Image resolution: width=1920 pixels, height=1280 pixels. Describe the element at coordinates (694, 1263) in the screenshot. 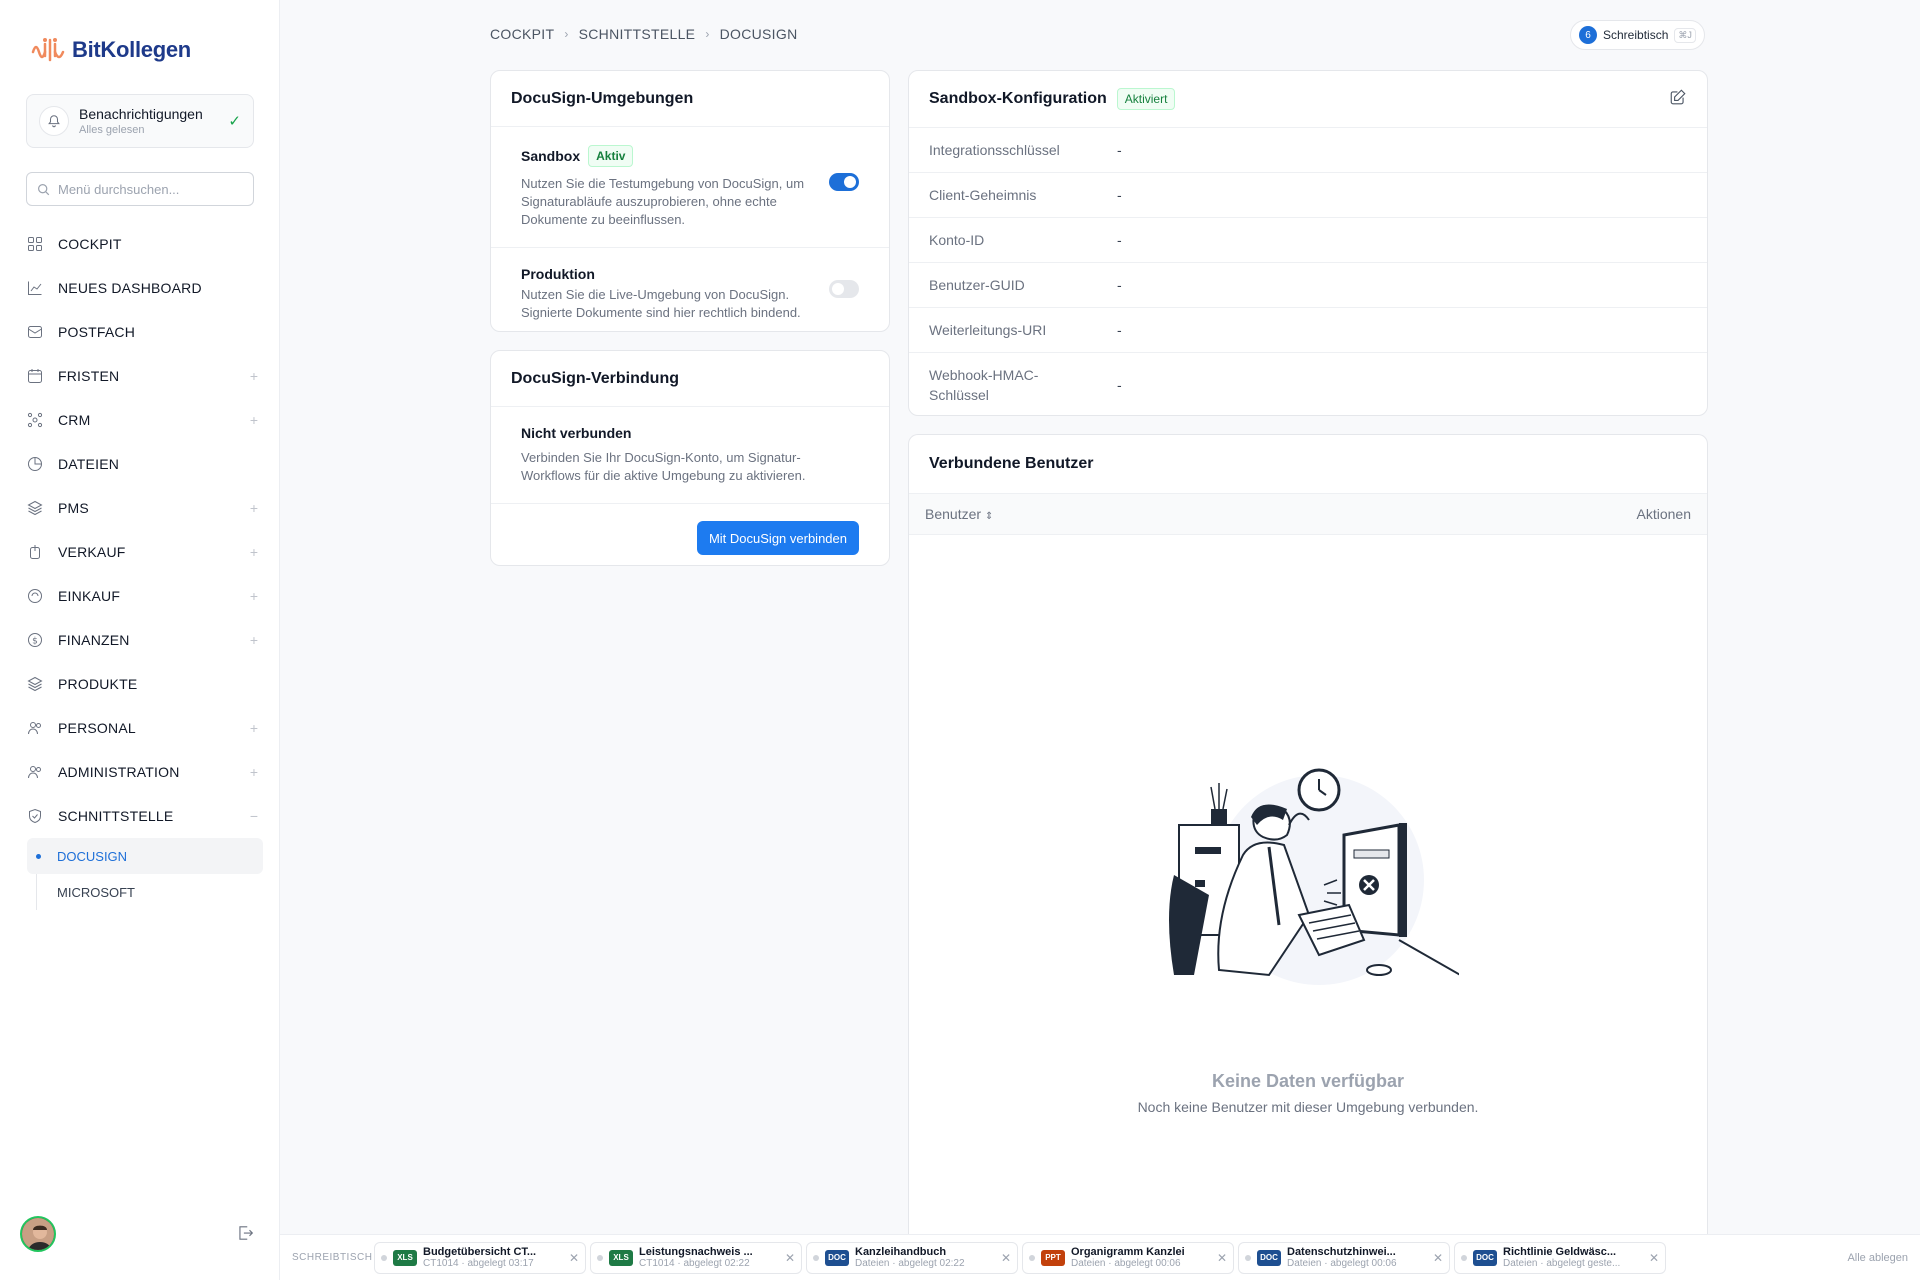

I see `tray-item-meta: CT1014 · abgelegt 02:22` at that location.